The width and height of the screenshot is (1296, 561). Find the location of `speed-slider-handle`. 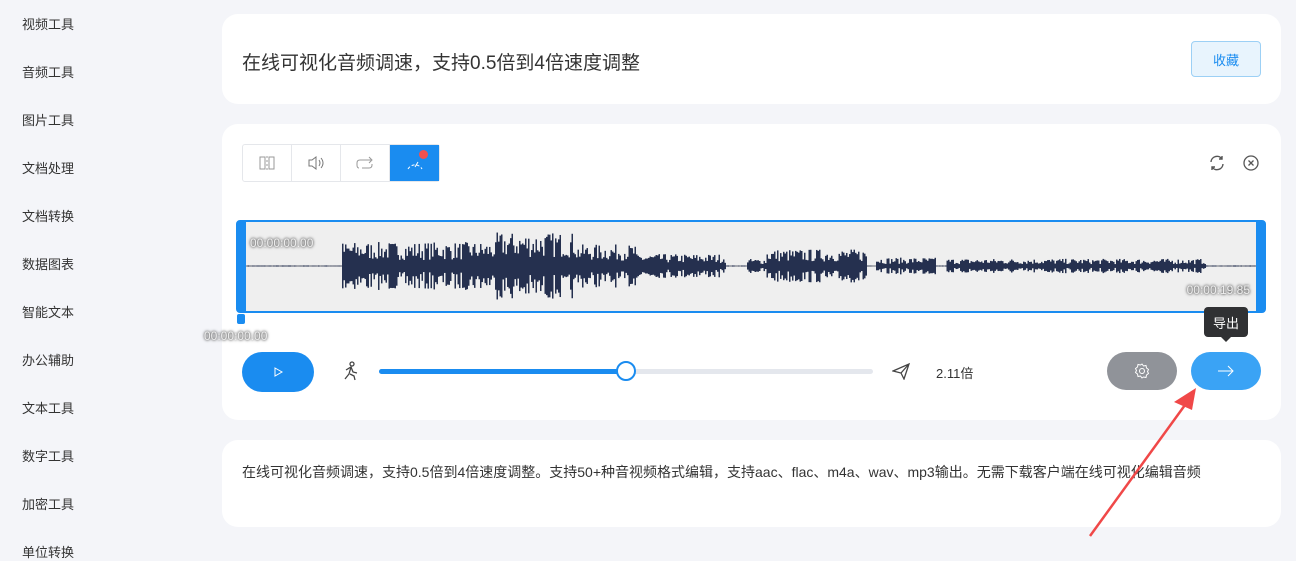

speed-slider-handle is located at coordinates (626, 371).